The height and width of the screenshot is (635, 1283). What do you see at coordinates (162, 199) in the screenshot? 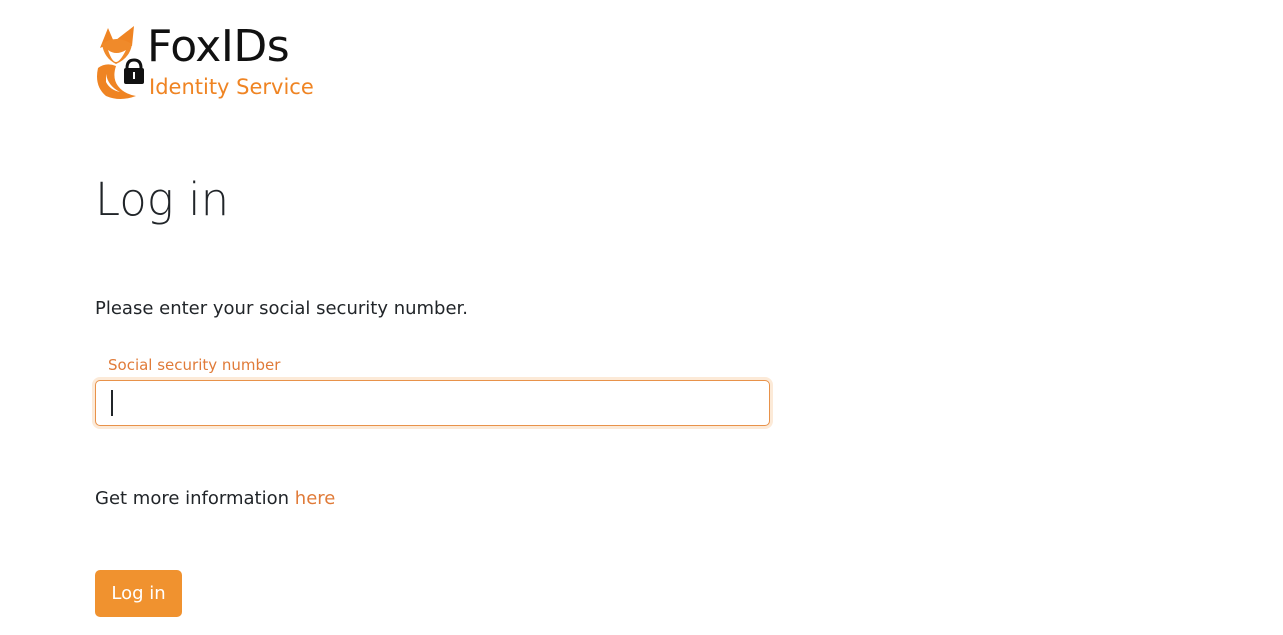
I see `page-title: Log in` at bounding box center [162, 199].